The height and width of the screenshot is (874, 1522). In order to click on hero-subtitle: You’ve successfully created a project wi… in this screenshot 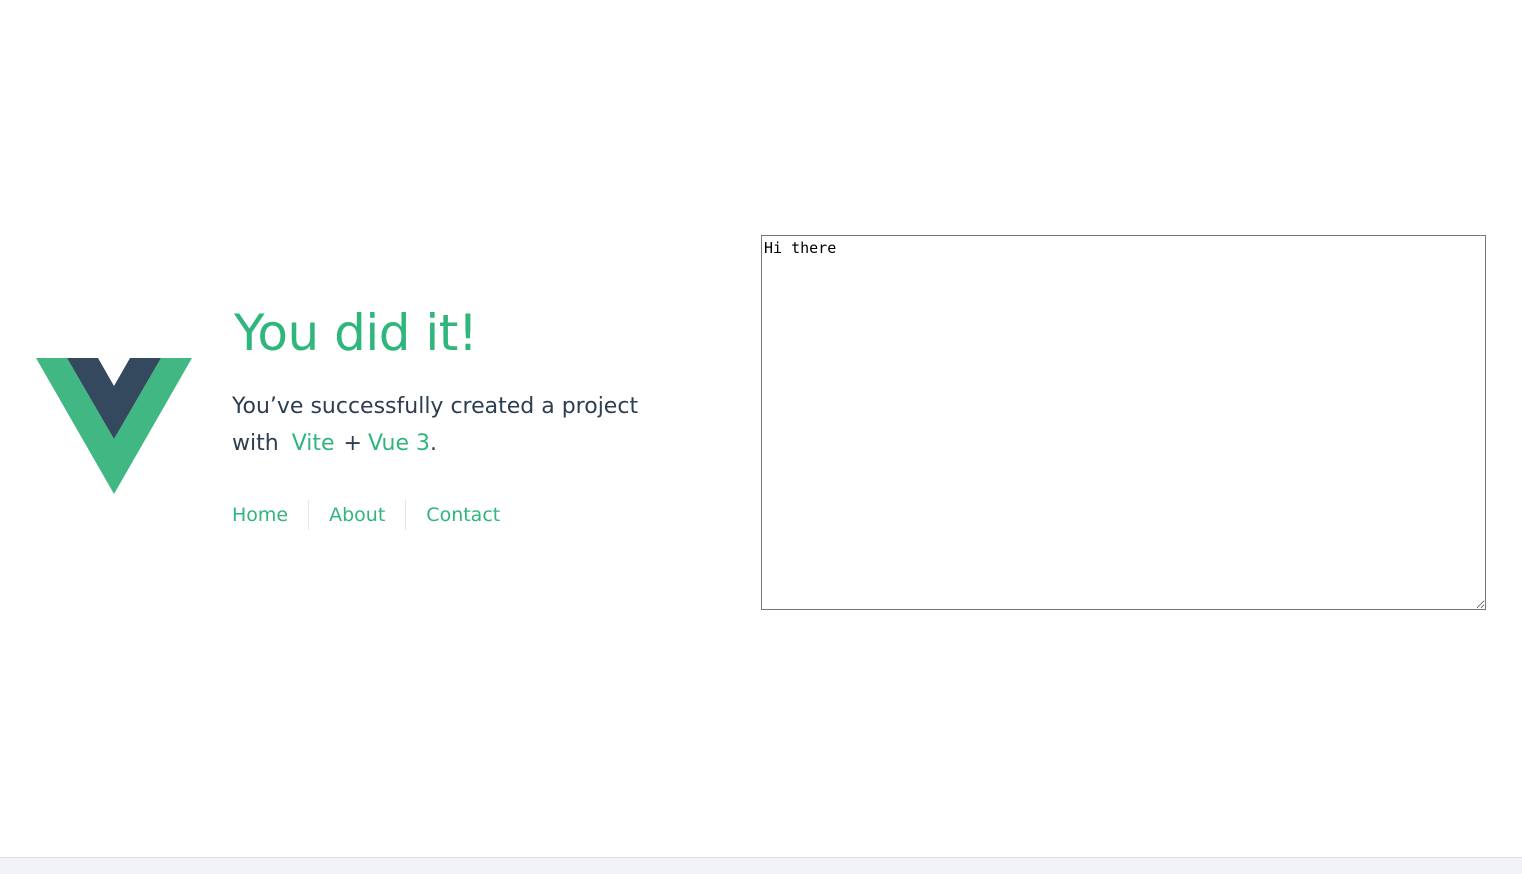, I will do `click(452, 425)`.